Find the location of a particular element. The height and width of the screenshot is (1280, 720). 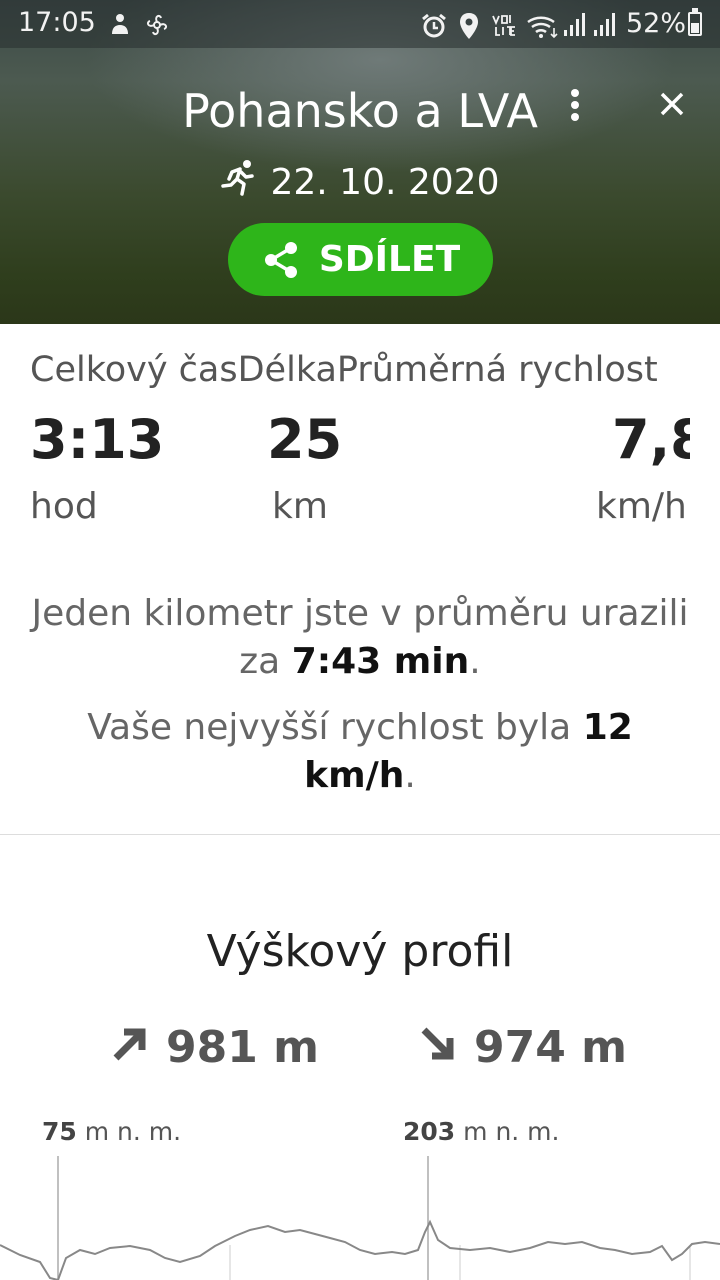

activity-title: Pohansko a LVA is located at coordinates (360, 111).